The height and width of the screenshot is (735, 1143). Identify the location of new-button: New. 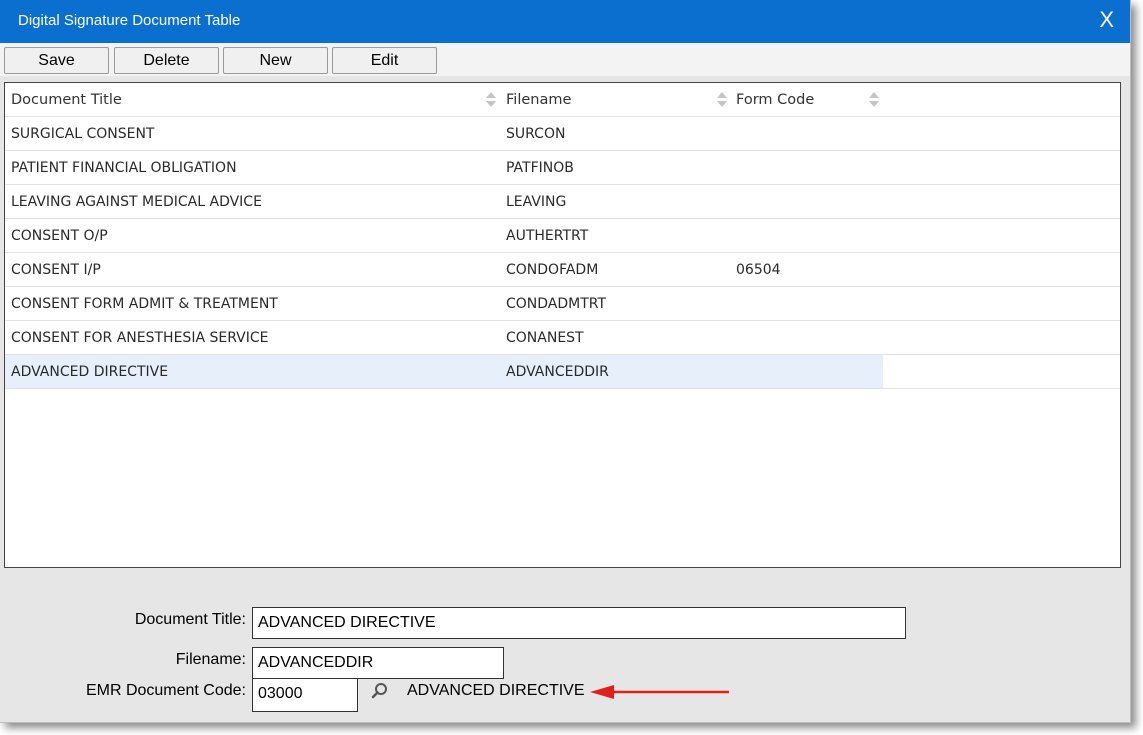
(275, 60).